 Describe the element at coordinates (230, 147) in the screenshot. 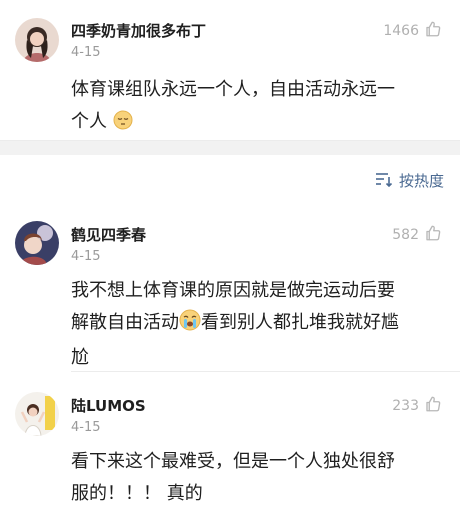

I see `section-divider` at that location.